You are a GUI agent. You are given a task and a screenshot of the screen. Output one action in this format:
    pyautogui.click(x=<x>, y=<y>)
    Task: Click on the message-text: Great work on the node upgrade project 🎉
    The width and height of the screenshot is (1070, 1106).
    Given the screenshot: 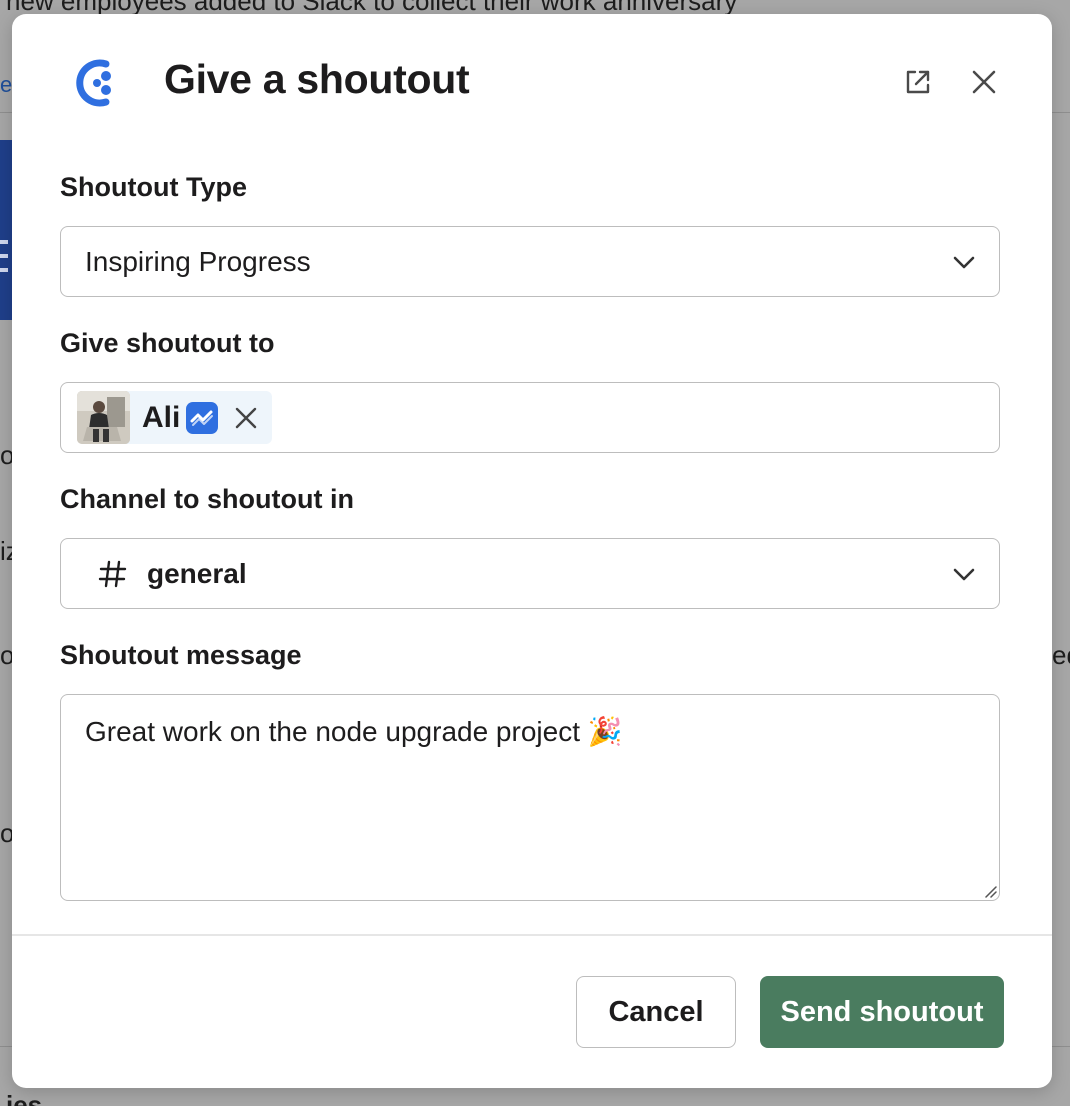 What is the action you would take?
    pyautogui.click(x=354, y=731)
    